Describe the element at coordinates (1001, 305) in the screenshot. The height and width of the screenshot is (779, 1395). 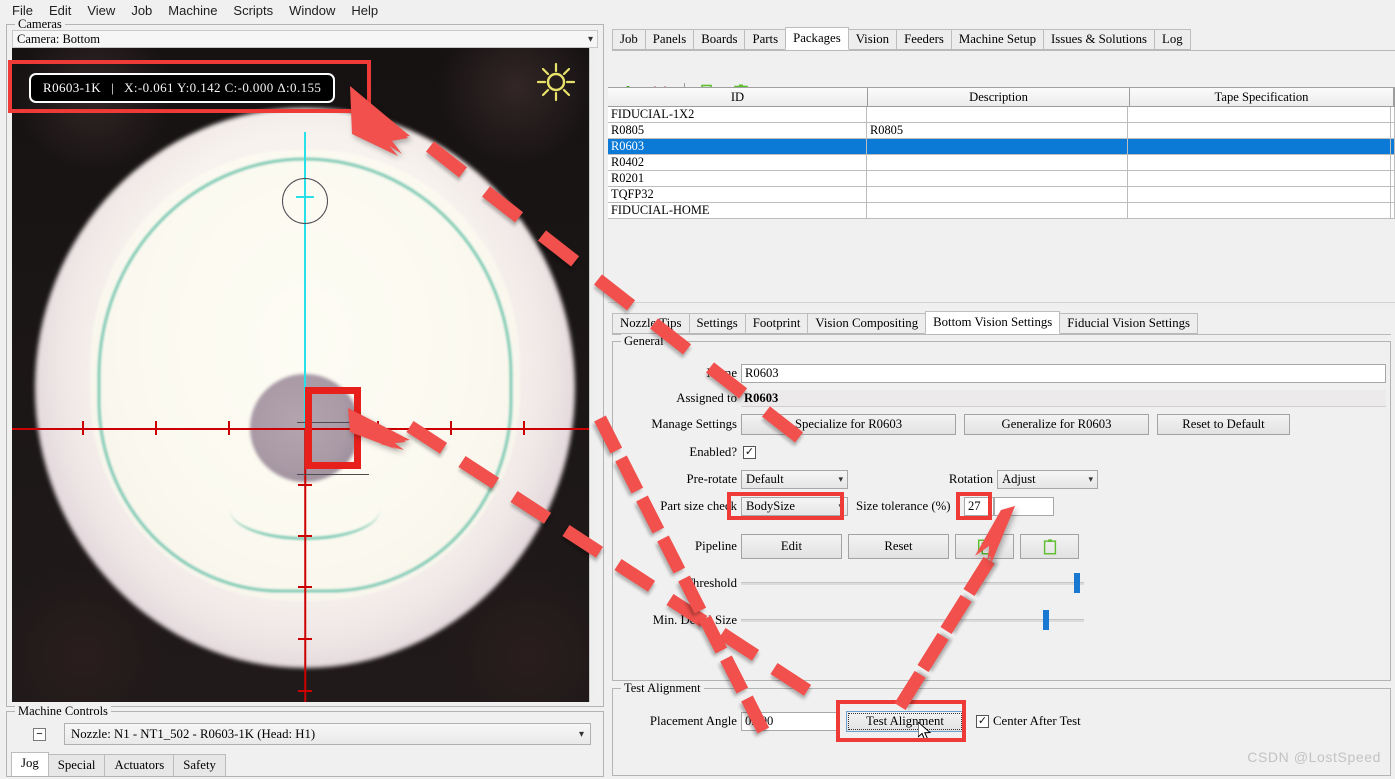
I see `table-horizontal-scrollbar` at that location.